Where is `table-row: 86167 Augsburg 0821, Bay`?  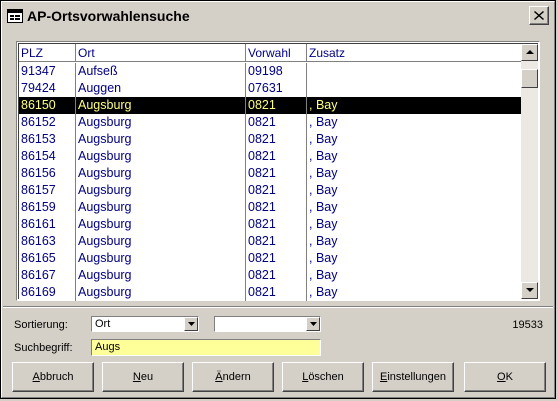 table-row: 86167 Augsburg 0821, Bay is located at coordinates (270, 275).